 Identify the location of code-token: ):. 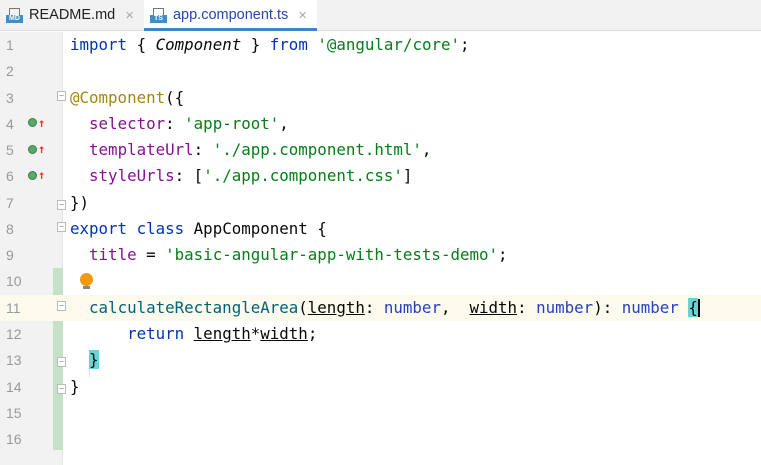
(607, 307).